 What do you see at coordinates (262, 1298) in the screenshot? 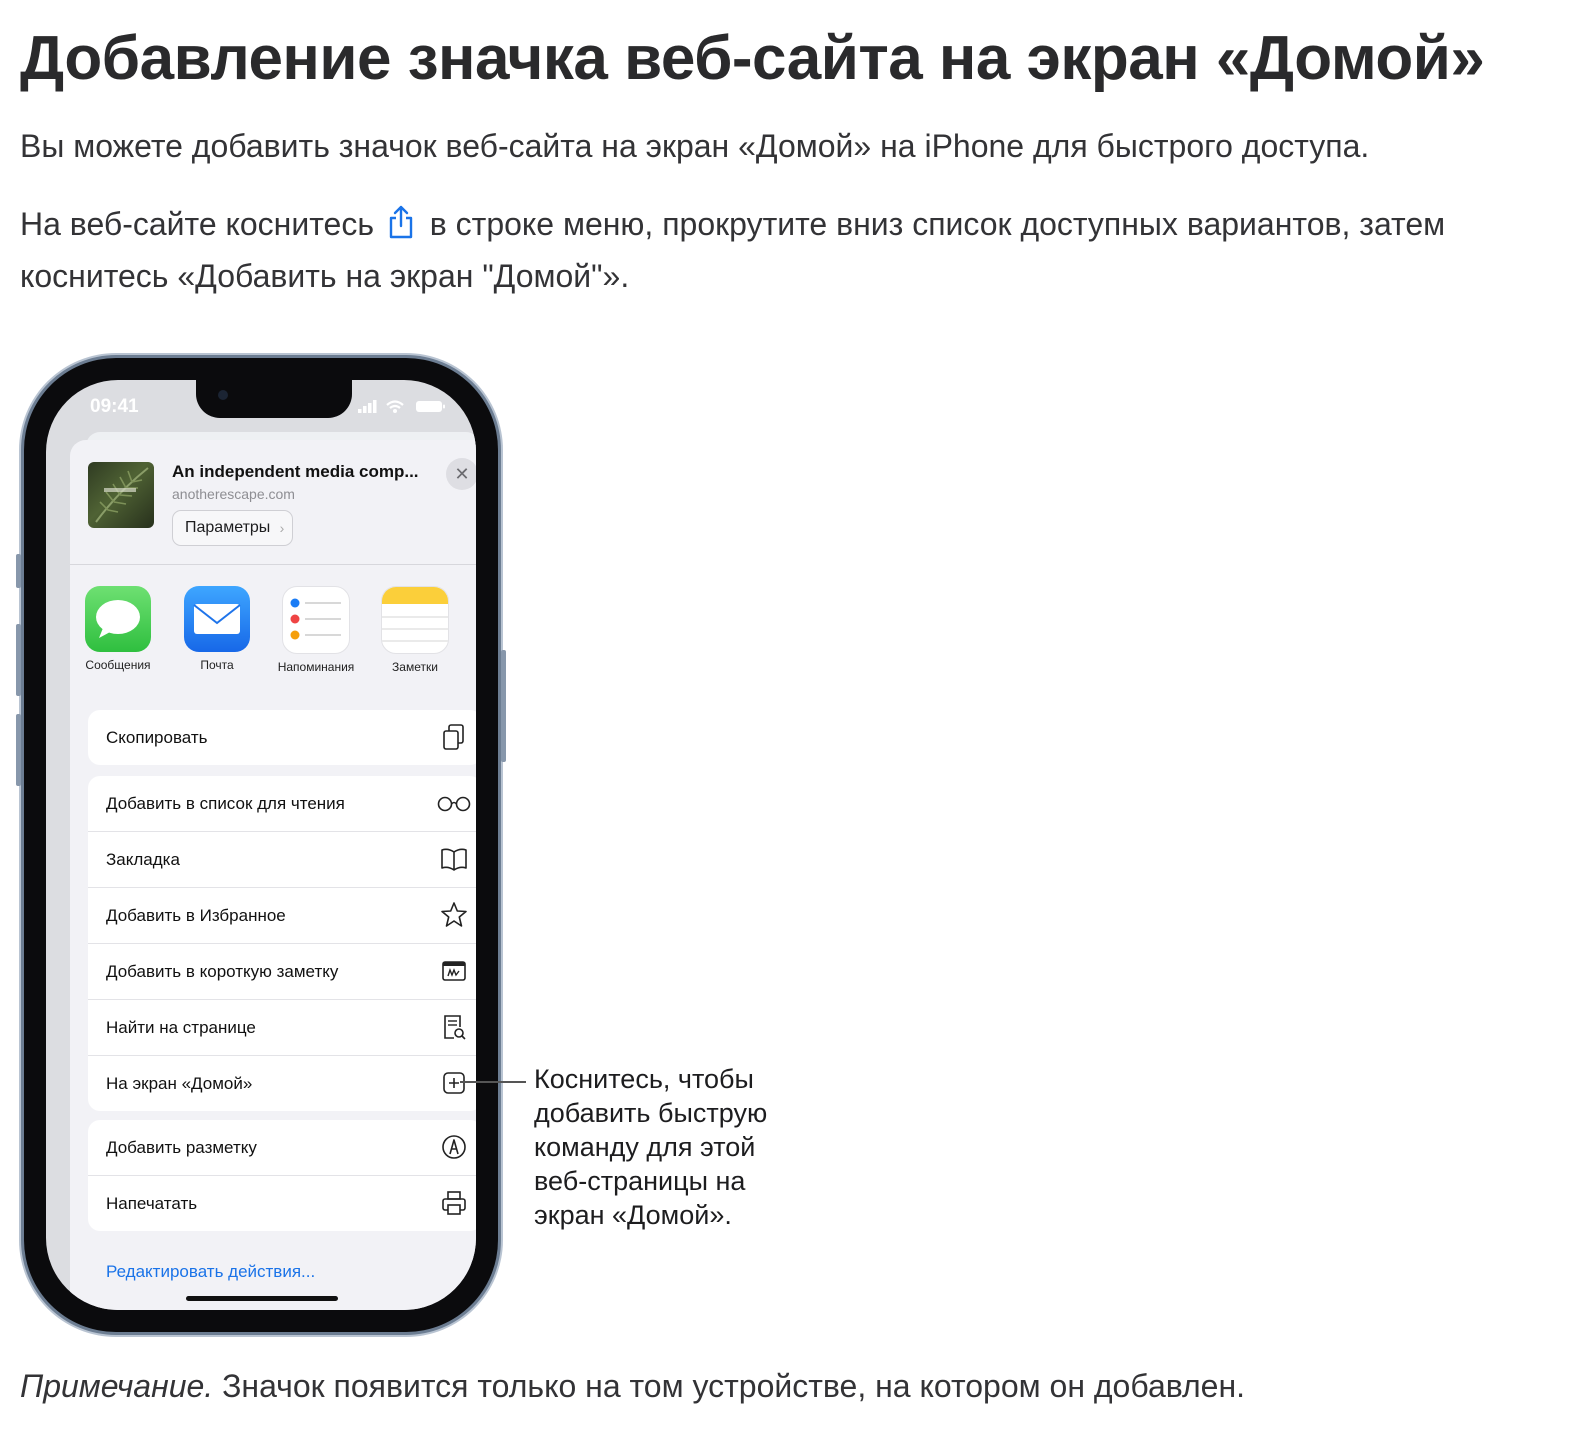
I see `home-indicator` at bounding box center [262, 1298].